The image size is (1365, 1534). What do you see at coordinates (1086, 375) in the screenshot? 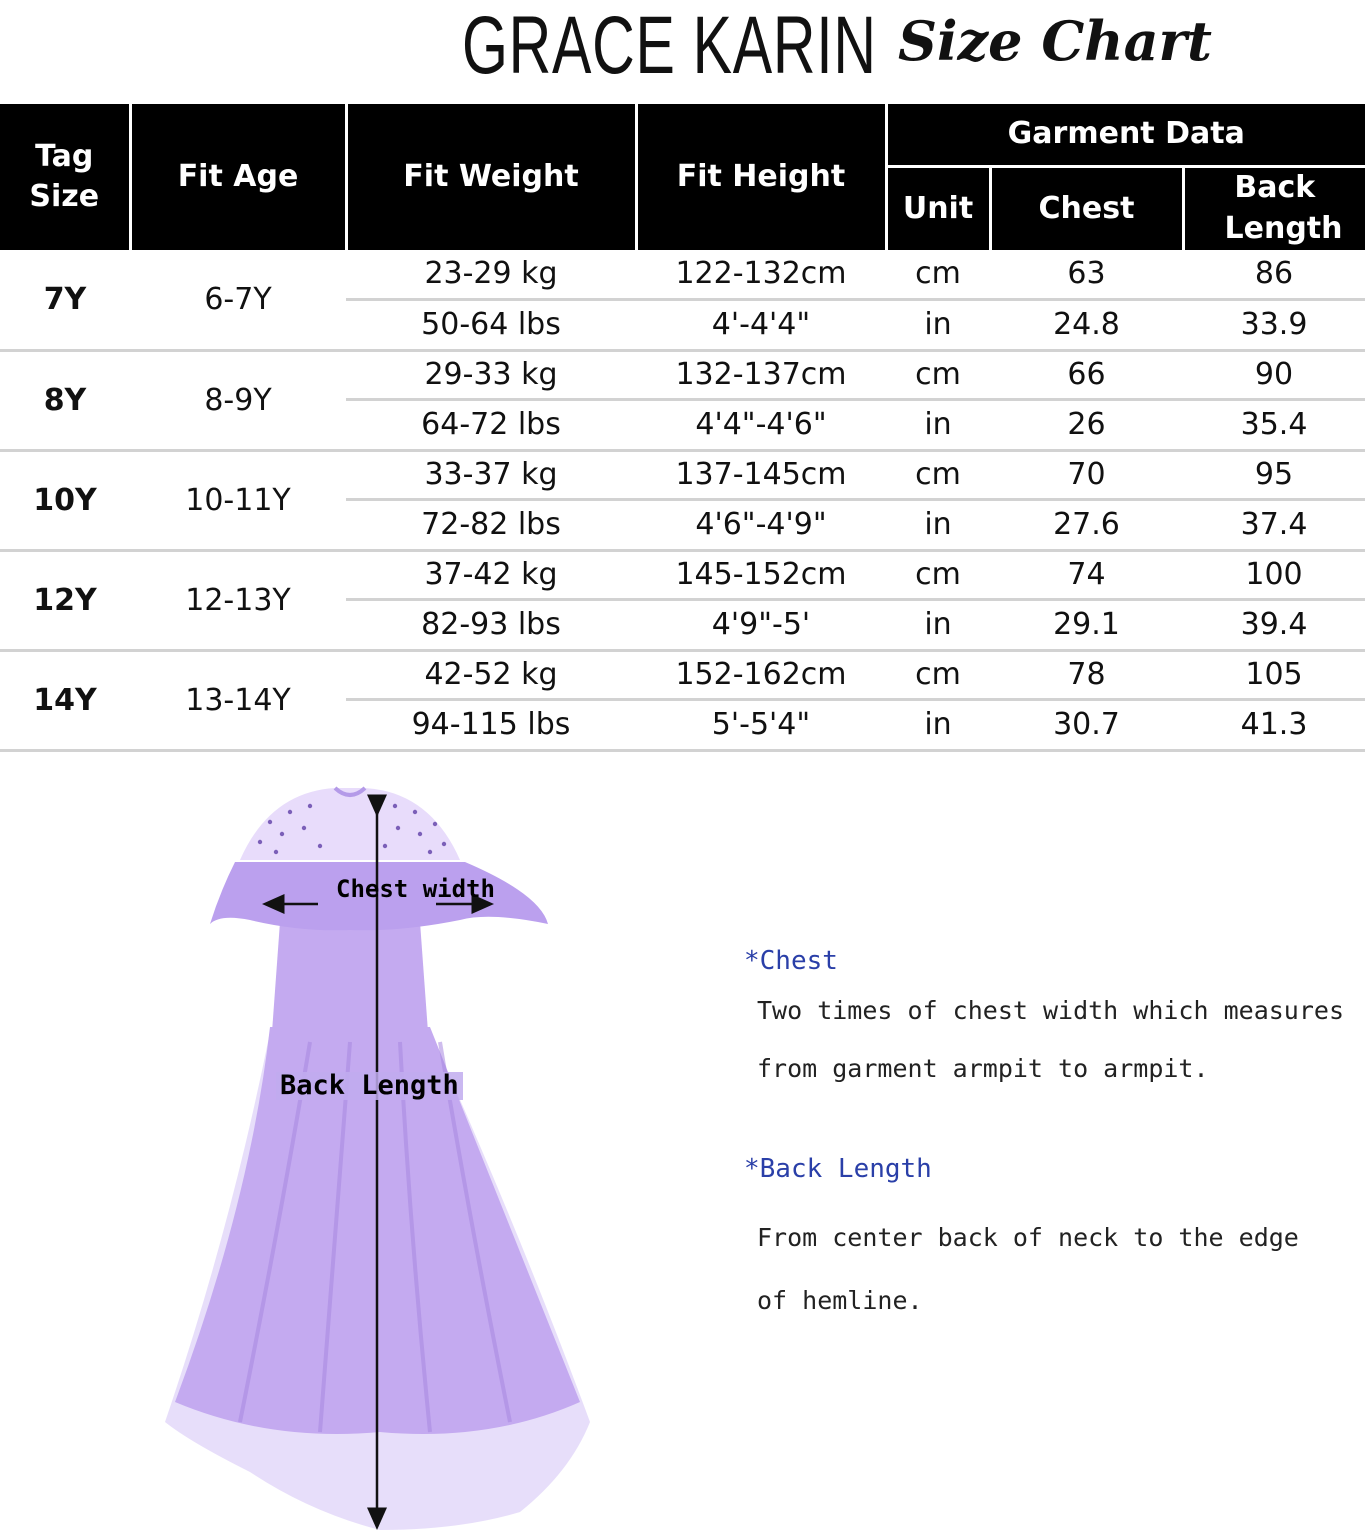
I see `chest-cm-cell: 66` at bounding box center [1086, 375].